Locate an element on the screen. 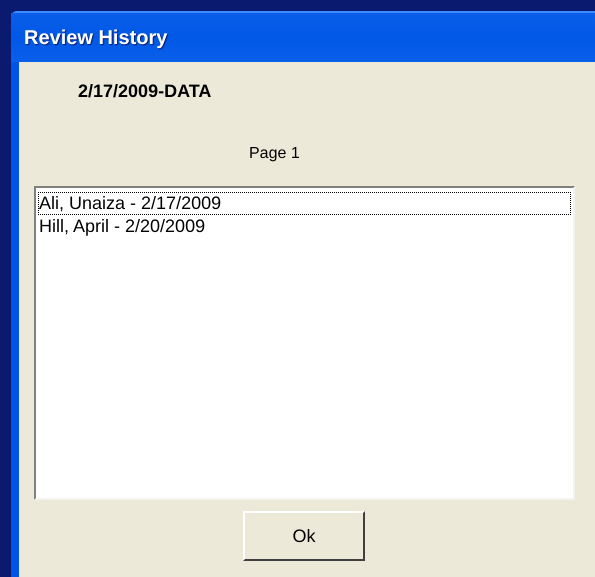 The width and height of the screenshot is (595, 577). ok-button: Ok is located at coordinates (304, 536).